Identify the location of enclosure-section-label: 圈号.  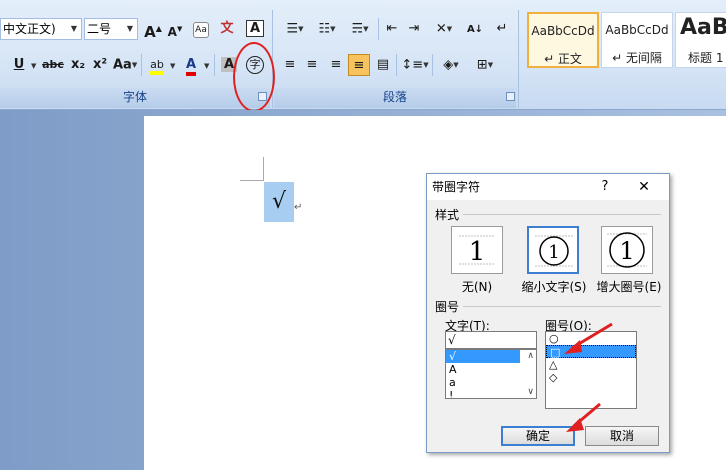
(447, 307).